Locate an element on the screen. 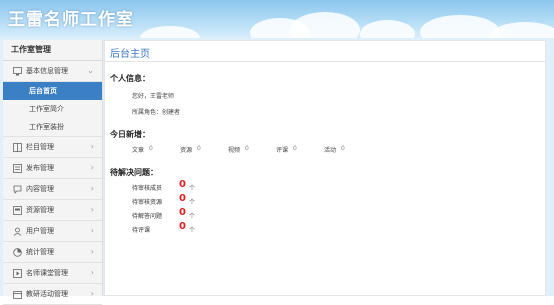  sidebar-item-basic-info: 基本信息管理 ⌄ is located at coordinates (52, 71).